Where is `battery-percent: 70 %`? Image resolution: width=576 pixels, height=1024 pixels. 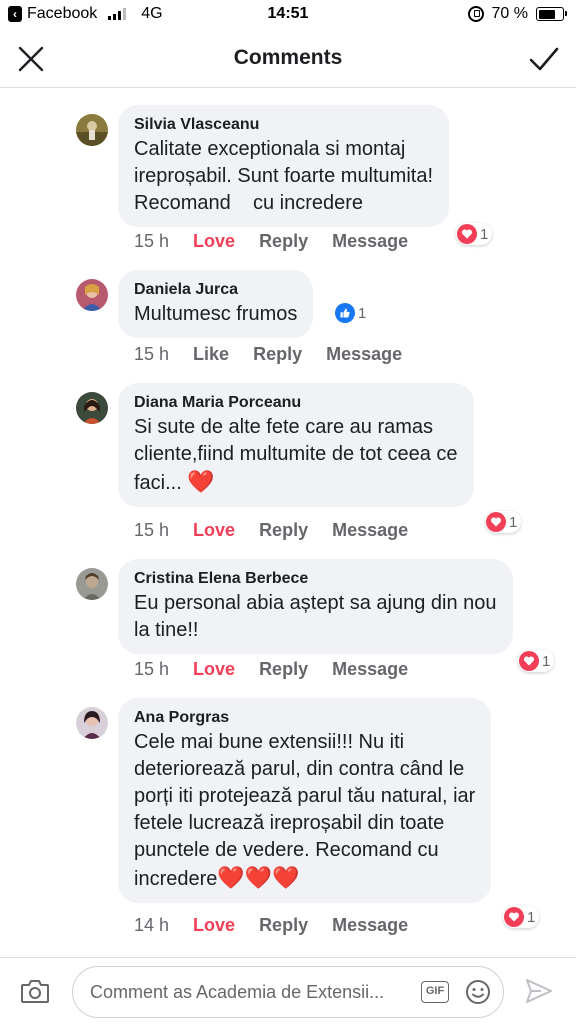
battery-percent: 70 % is located at coordinates (509, 13).